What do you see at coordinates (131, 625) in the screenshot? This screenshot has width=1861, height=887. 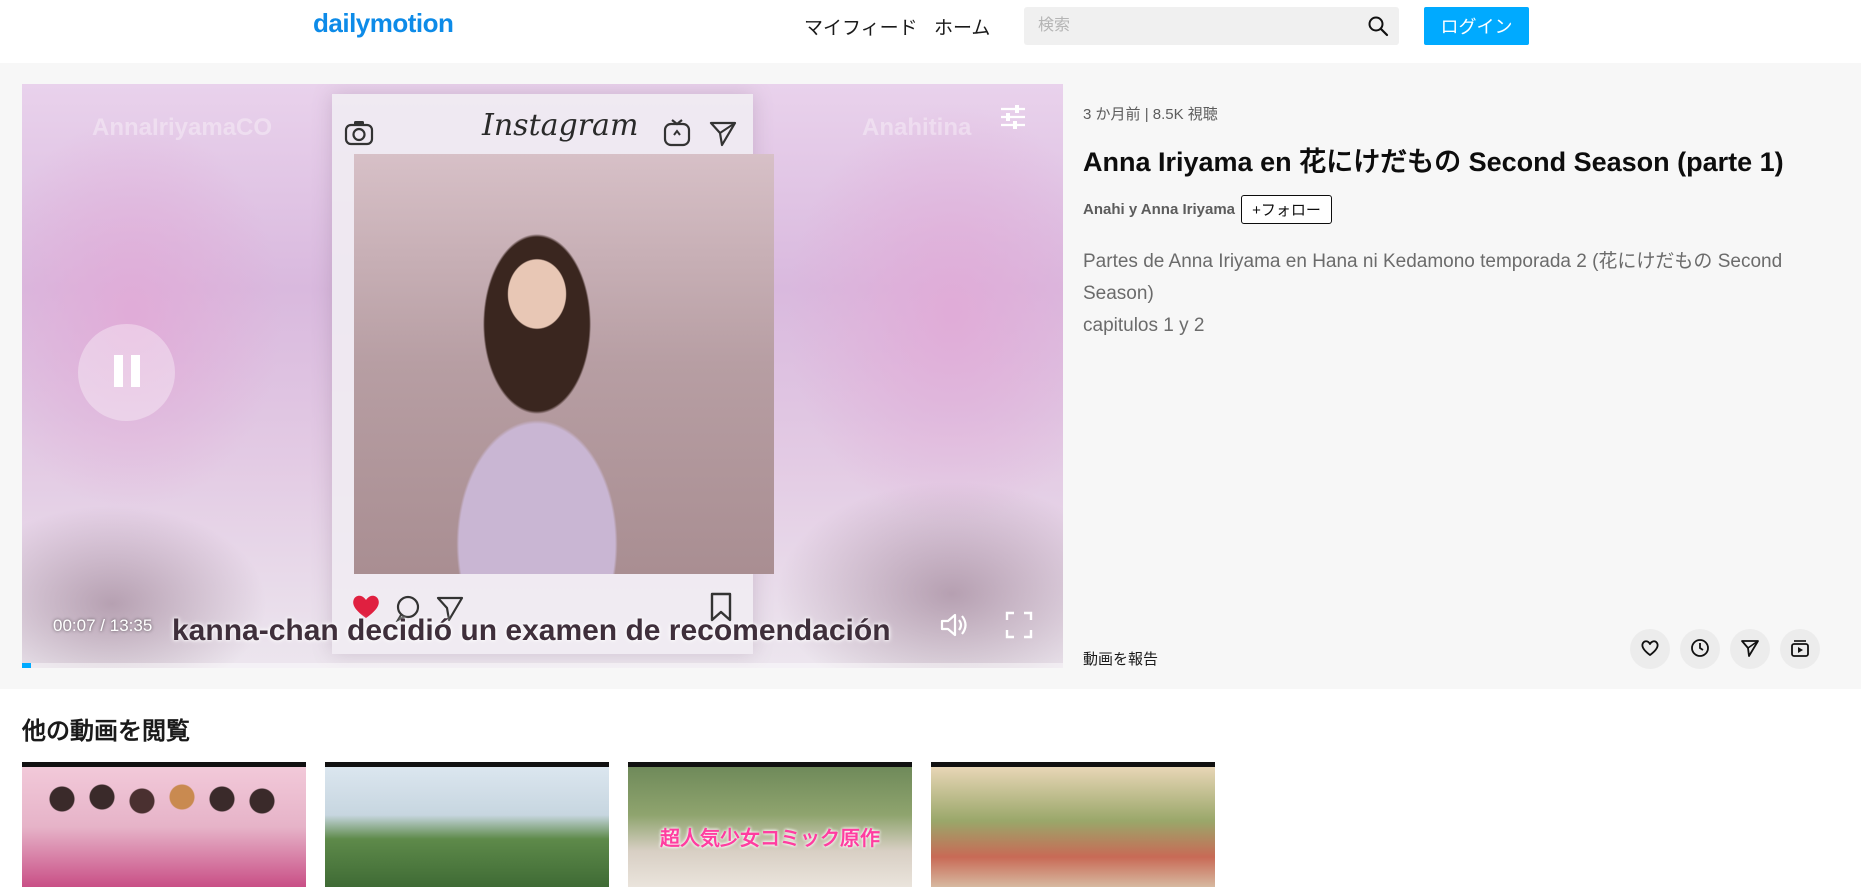 I see `total-duration: 13:35` at bounding box center [131, 625].